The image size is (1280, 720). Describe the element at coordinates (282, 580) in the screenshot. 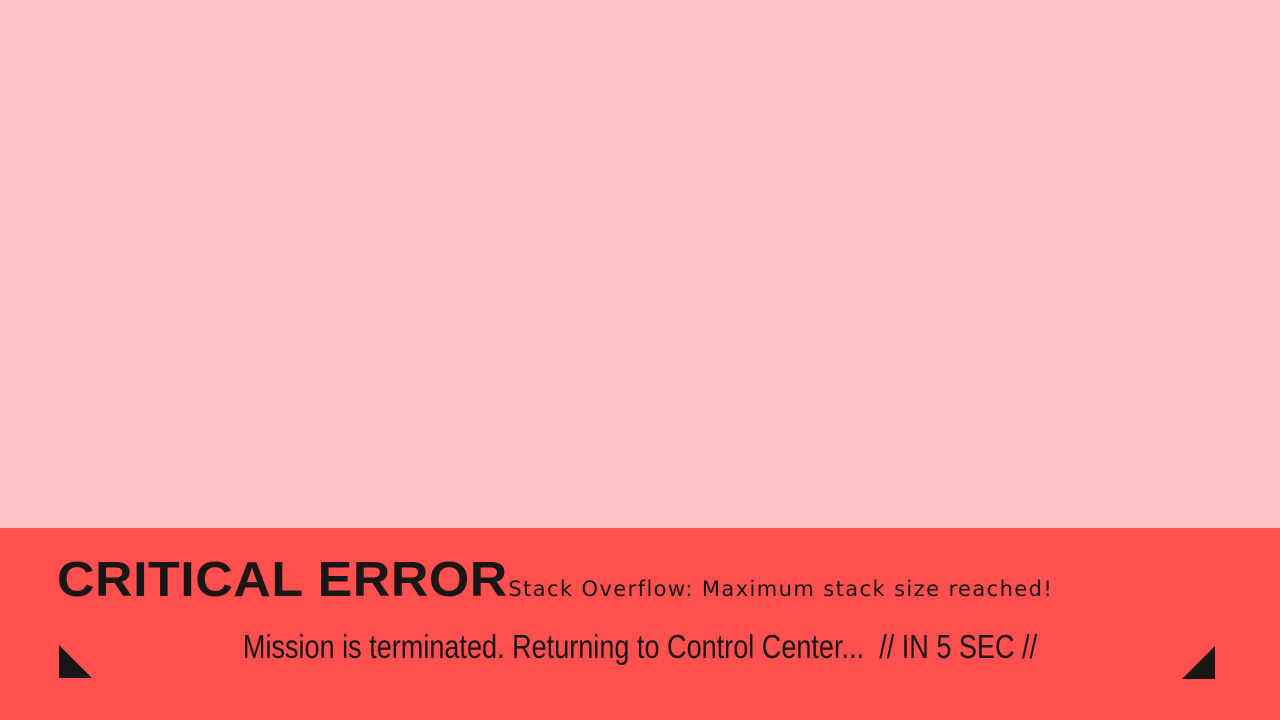

I see `error-title: CRITICAL ERROR` at that location.